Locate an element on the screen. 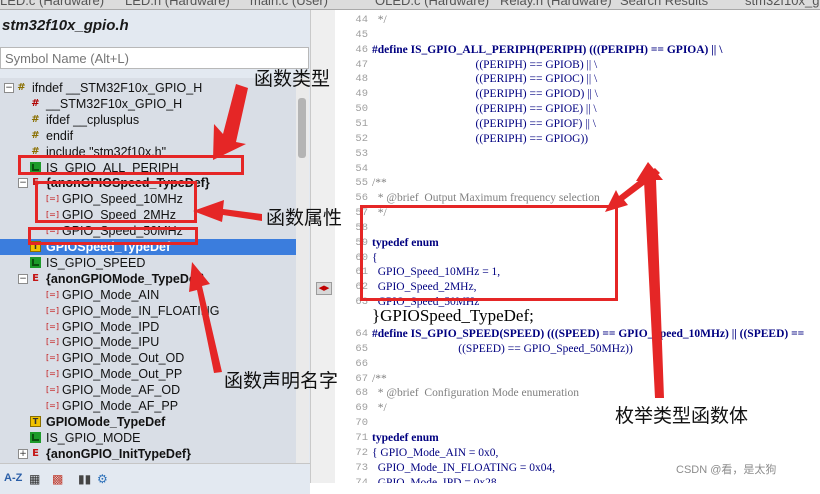  annotation-func-attr: 函数属性 is located at coordinates (304, 218).